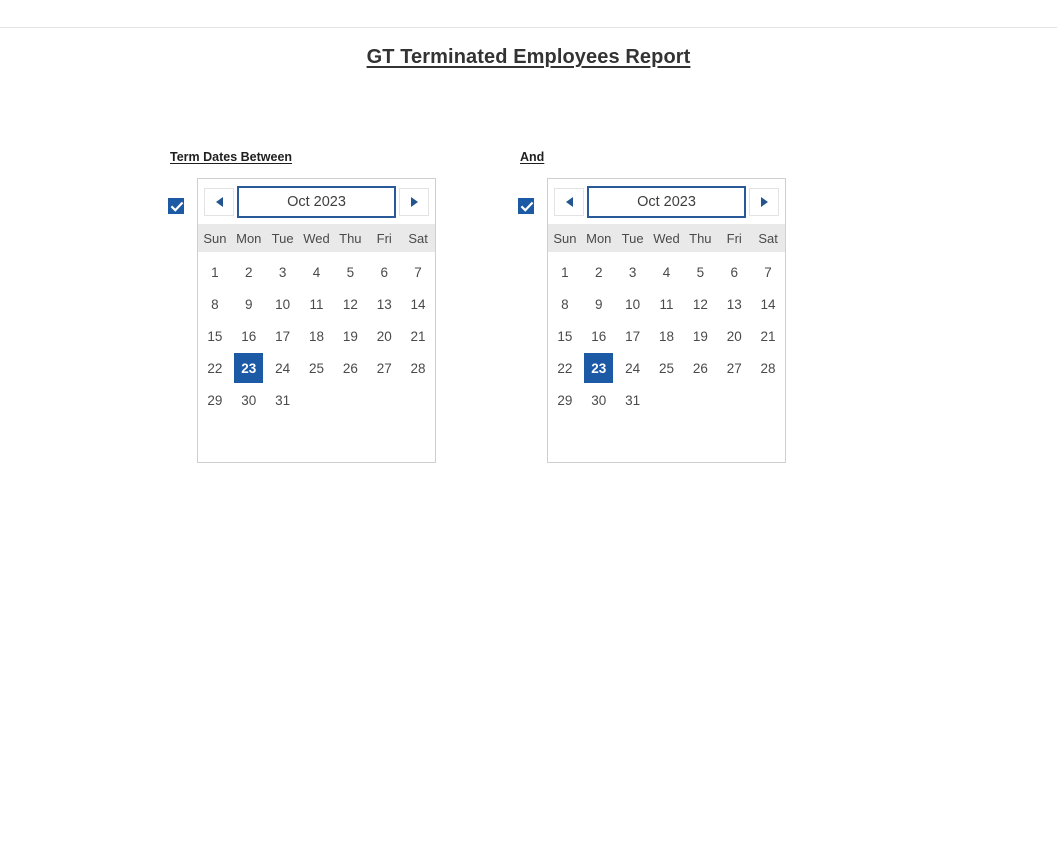 This screenshot has width=1057, height=855. I want to click on day-of-week-header: Sun Mon Tue Wed Thu Fri Sat, so click(316, 238).